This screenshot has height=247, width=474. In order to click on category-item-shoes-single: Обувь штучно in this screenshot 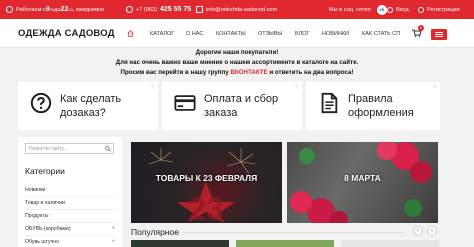, I will do `click(70, 241)`.